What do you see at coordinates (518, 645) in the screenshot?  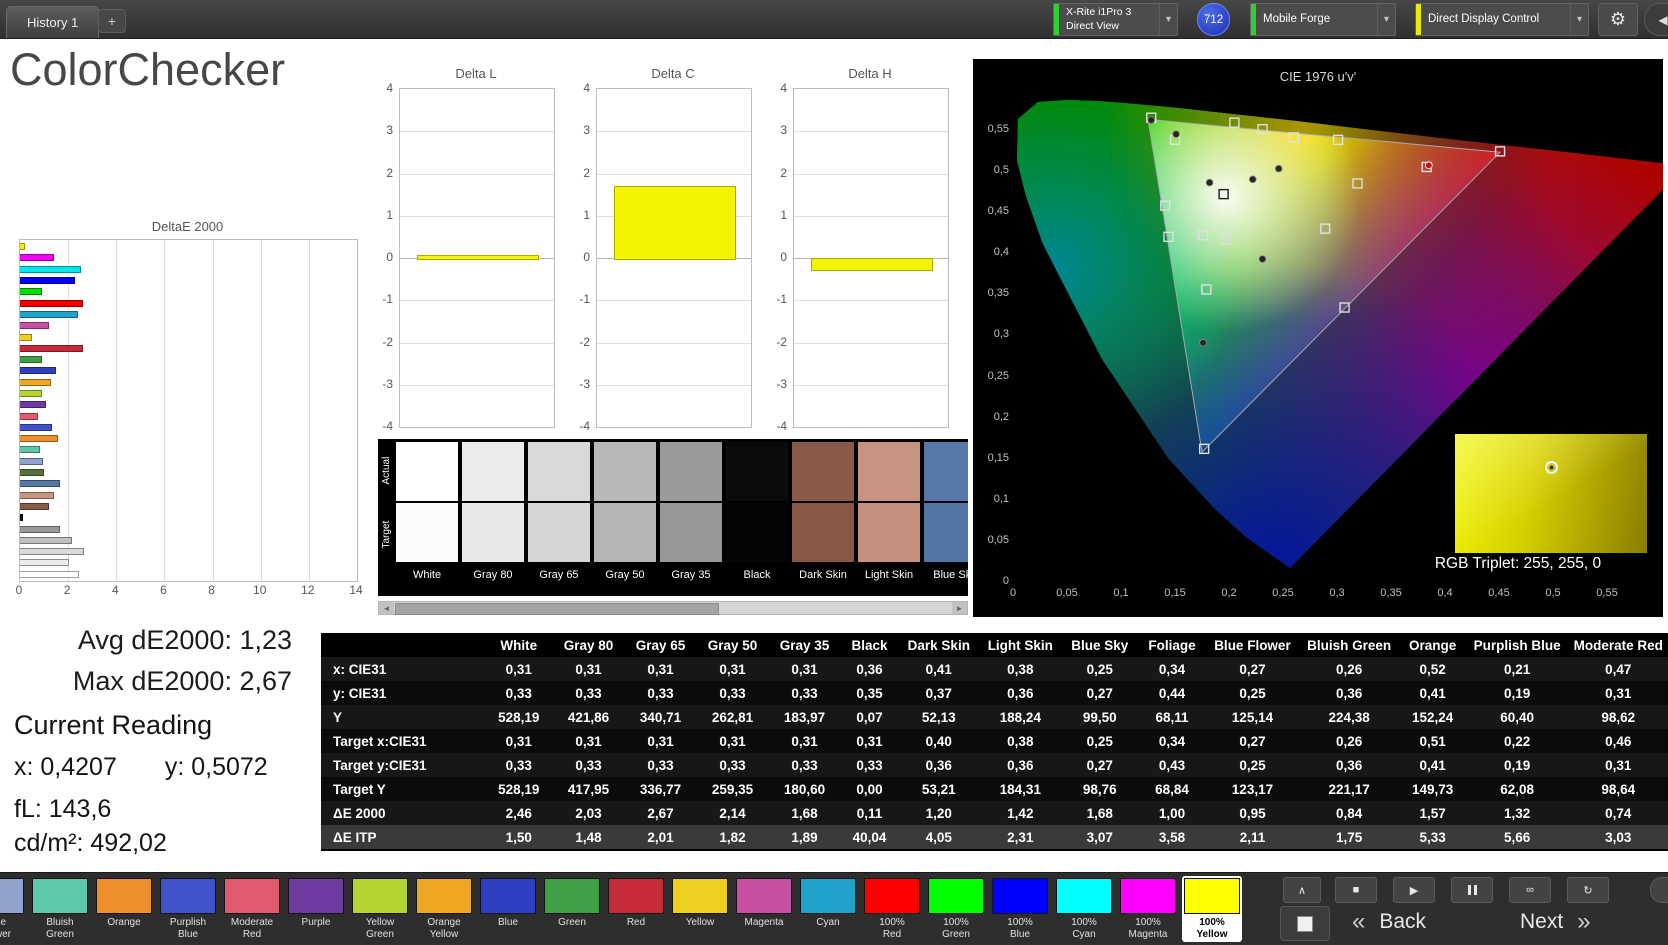 I see `column-header-white: White` at bounding box center [518, 645].